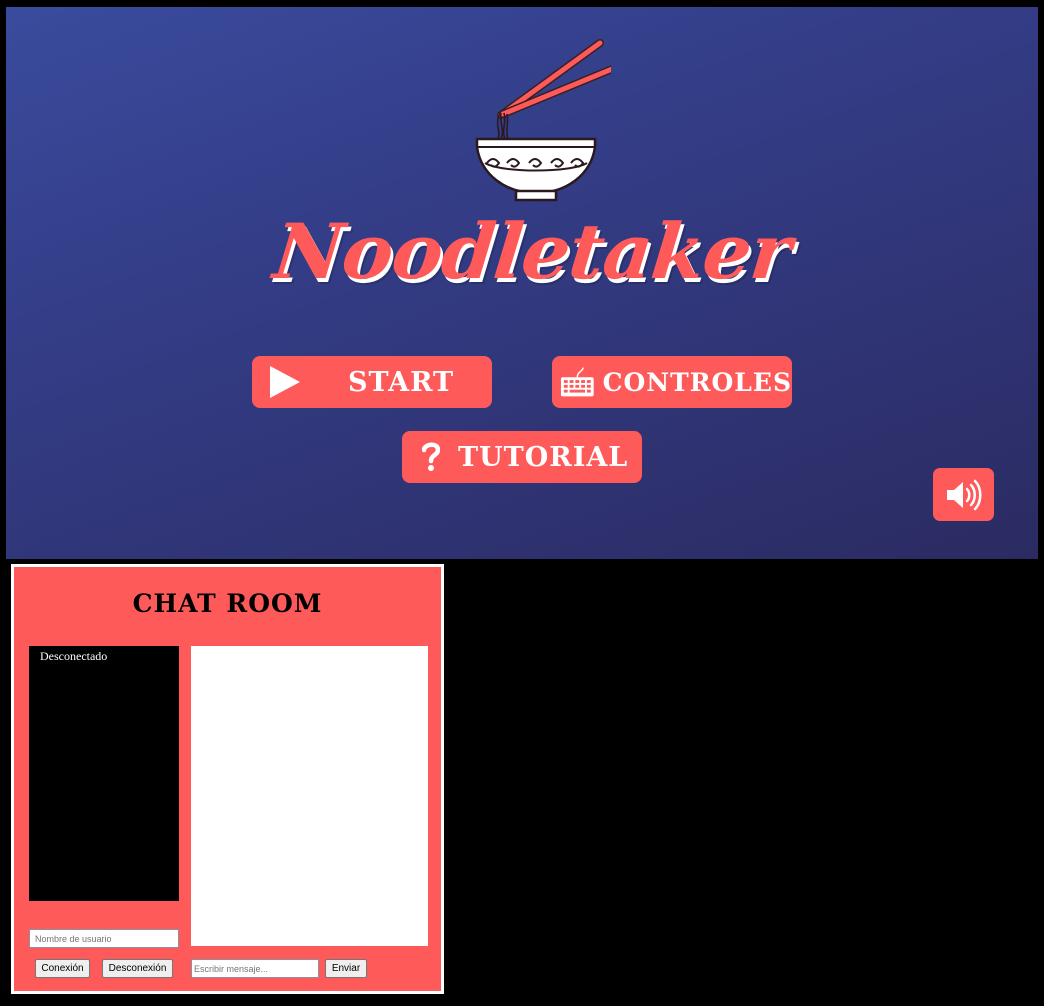 The height and width of the screenshot is (1006, 1044). What do you see at coordinates (137, 968) in the screenshot?
I see `disconnect-button: Desconexión` at bounding box center [137, 968].